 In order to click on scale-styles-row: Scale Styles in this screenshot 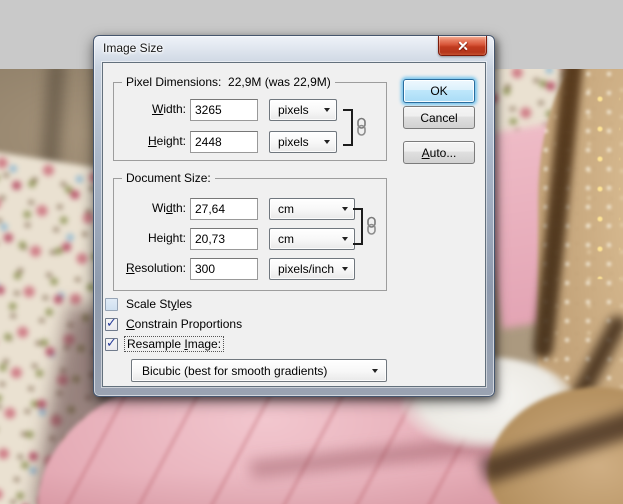, I will do `click(148, 304)`.